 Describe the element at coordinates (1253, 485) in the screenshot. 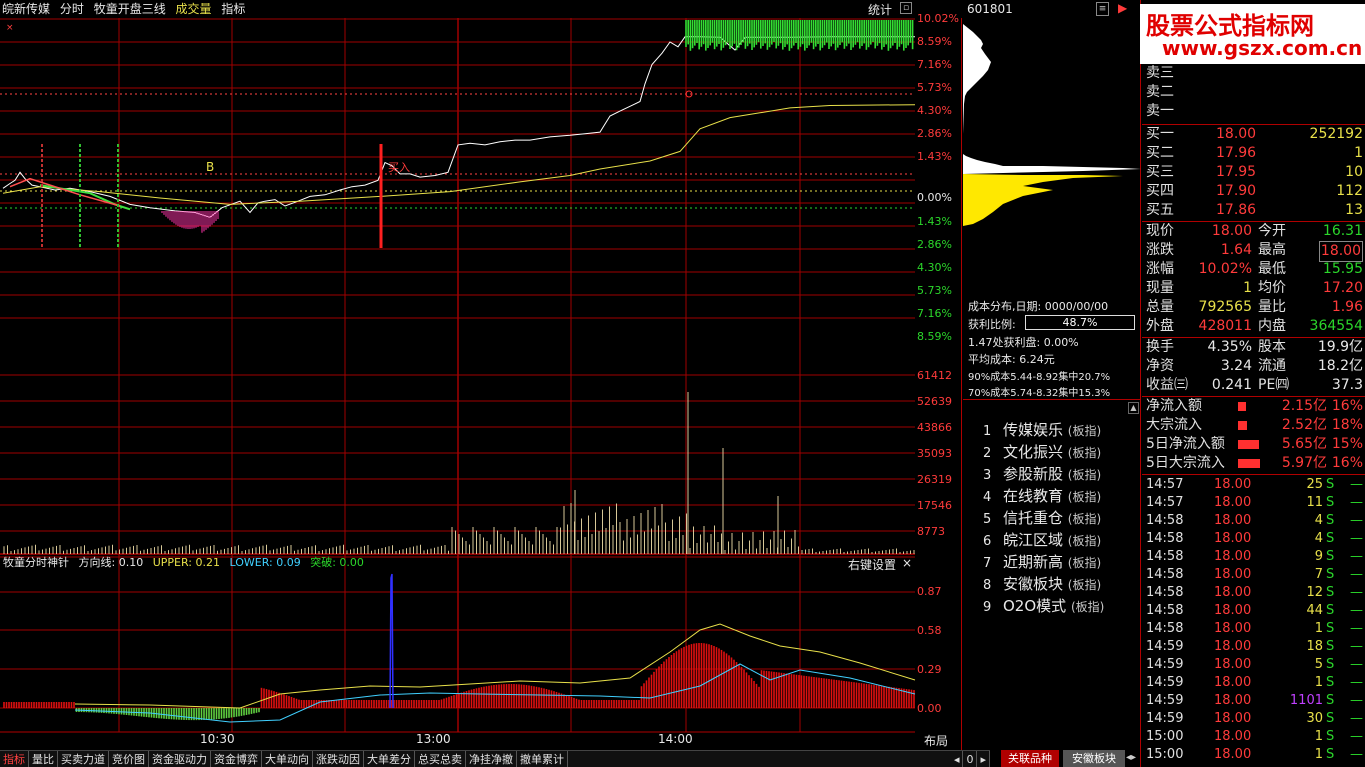

I see `tick-row: 14:57 18.00 25 S —` at that location.